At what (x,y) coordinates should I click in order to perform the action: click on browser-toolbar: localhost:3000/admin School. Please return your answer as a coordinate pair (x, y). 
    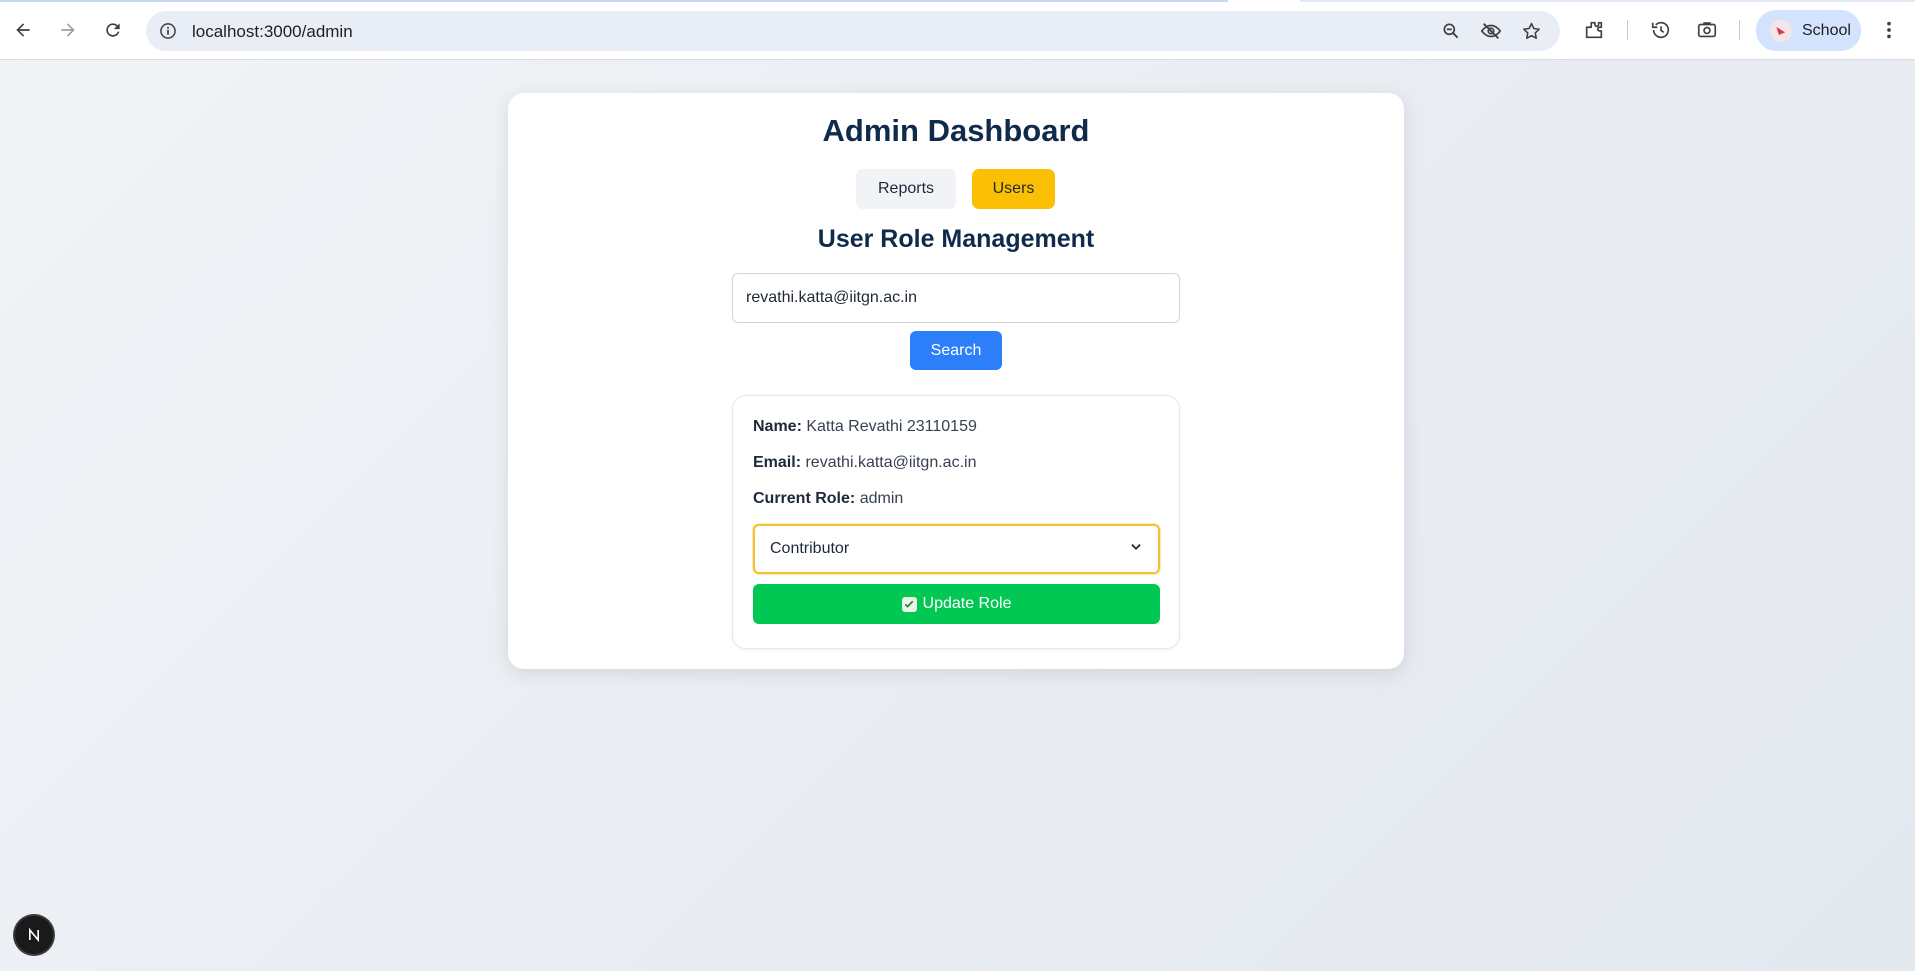
    Looking at the image, I should click on (957, 30).